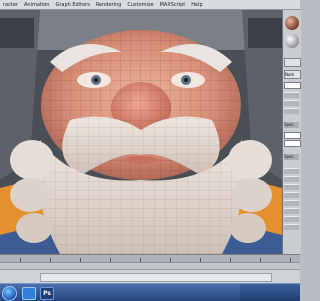 The width and height of the screenshot is (320, 301). I want to click on command-panel: Nam Spec Spec, so click(291, 132).